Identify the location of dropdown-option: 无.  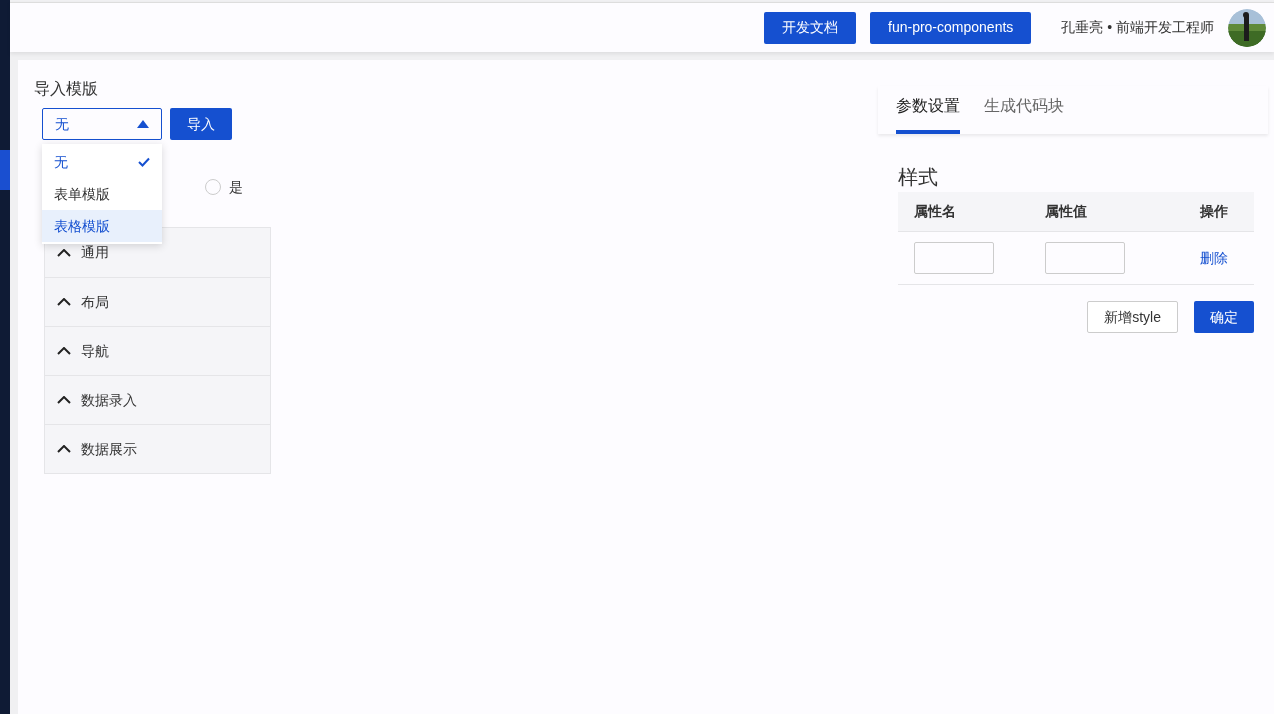
(102, 162).